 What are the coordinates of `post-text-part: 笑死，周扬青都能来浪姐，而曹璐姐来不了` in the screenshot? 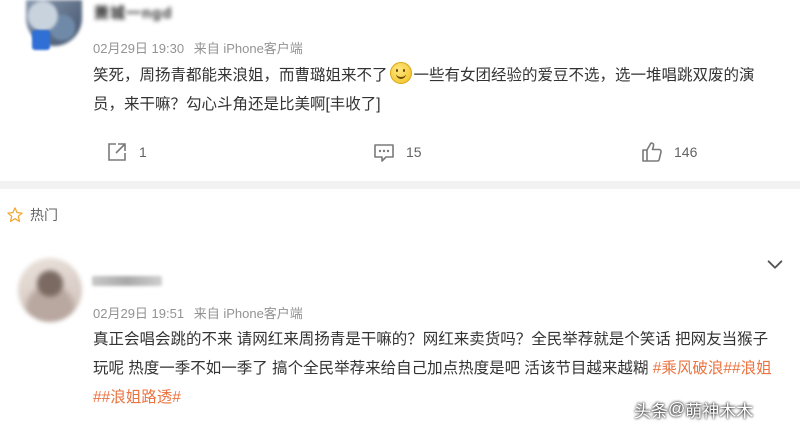 It's located at (240, 75).